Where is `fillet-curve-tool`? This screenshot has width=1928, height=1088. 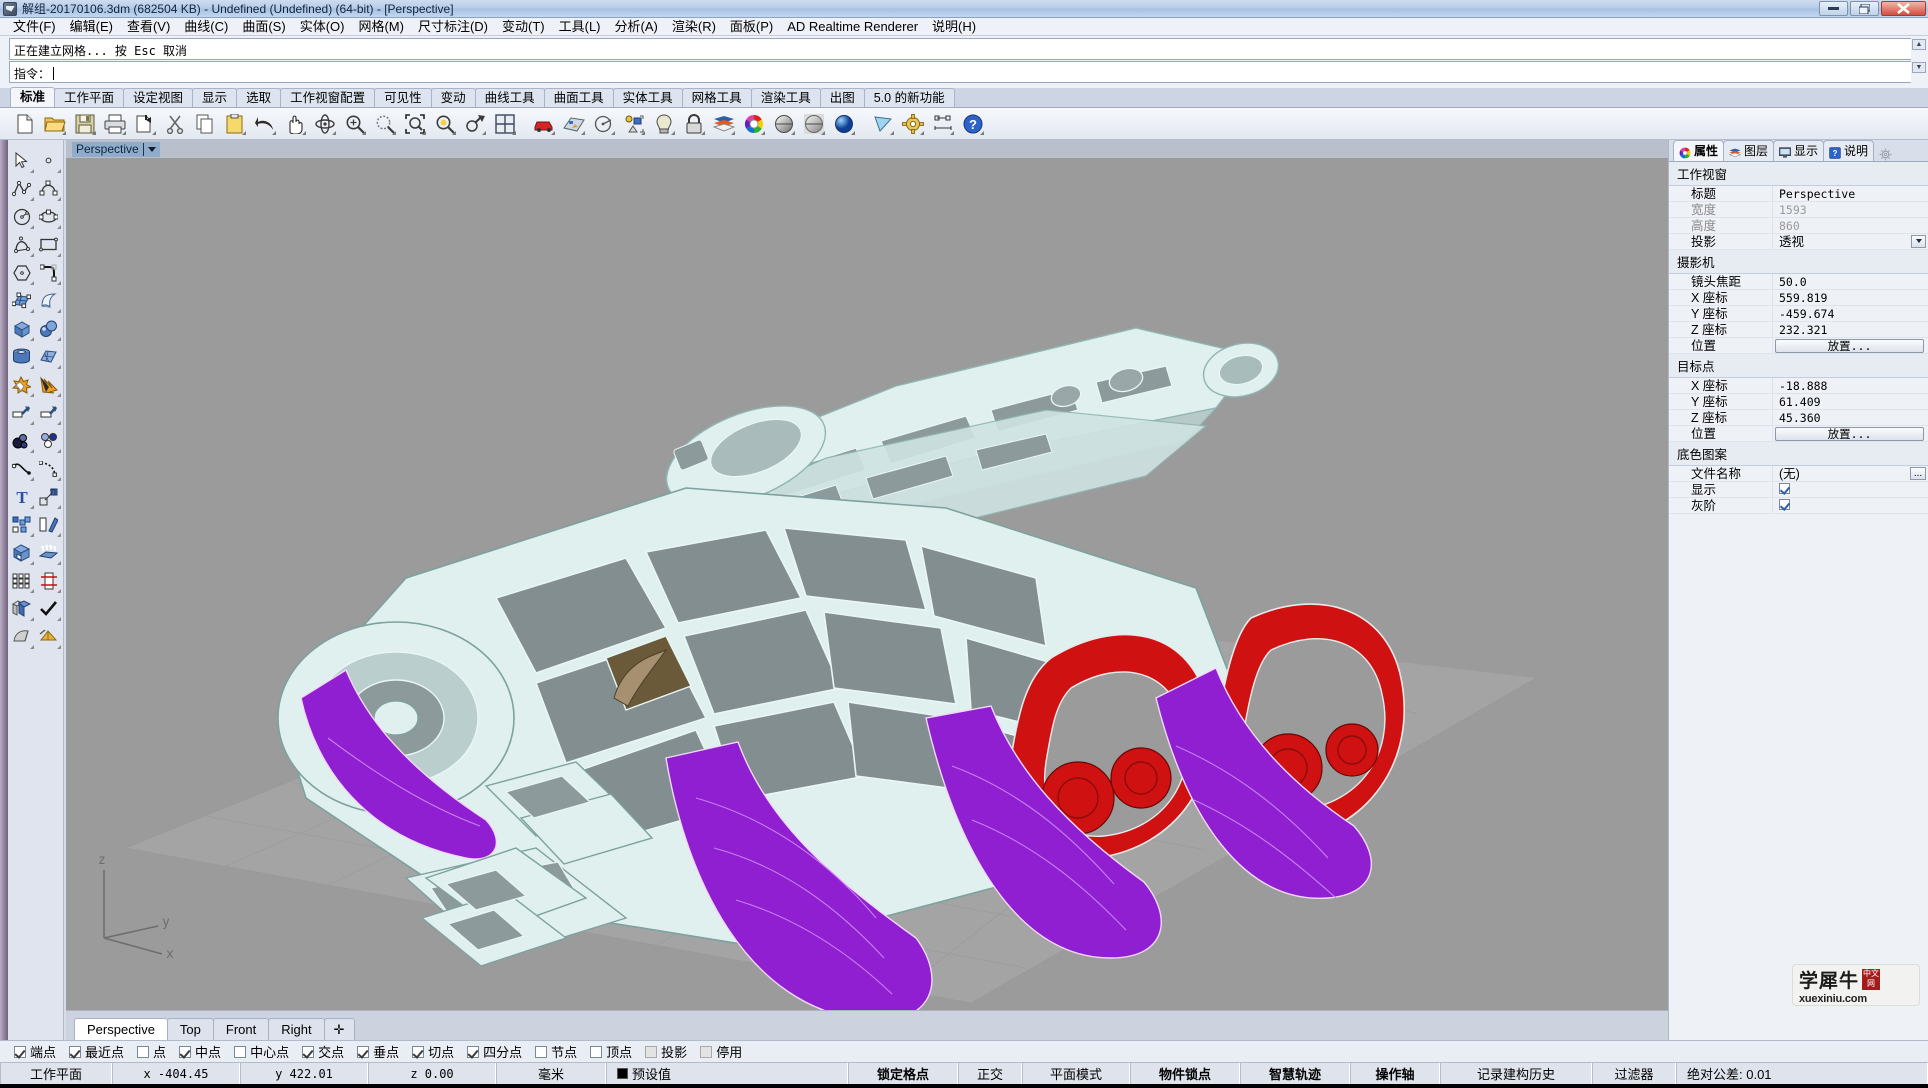
fillet-curve-tool is located at coordinates (48, 272).